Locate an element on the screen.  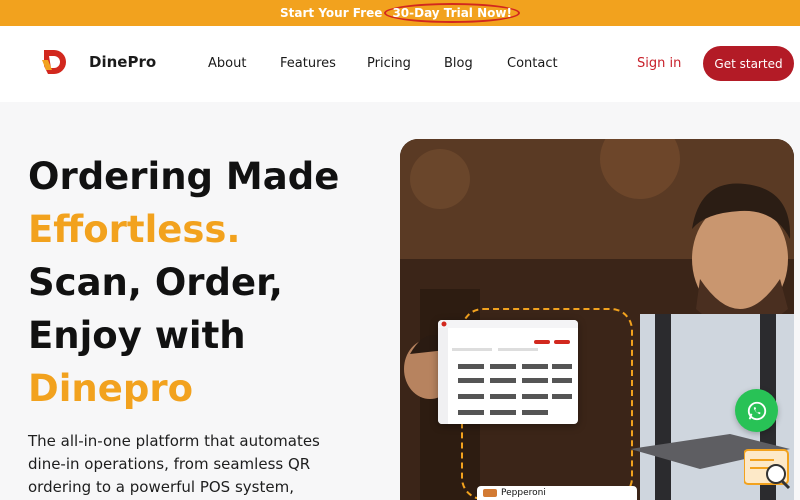
whatsapp-icon is located at coordinates (756, 410).